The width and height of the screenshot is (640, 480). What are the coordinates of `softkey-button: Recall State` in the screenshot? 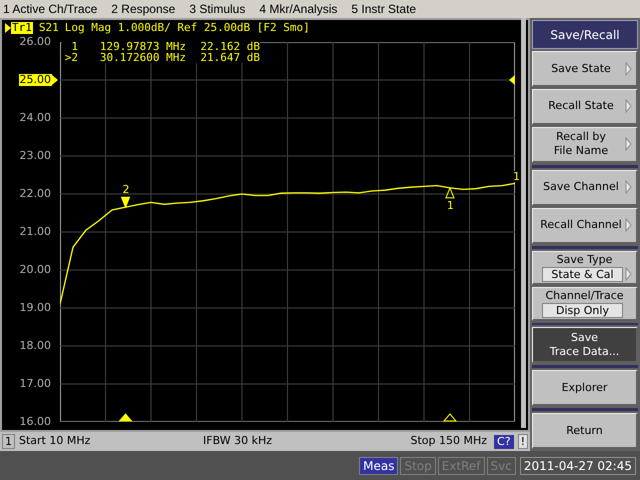 It's located at (585, 107).